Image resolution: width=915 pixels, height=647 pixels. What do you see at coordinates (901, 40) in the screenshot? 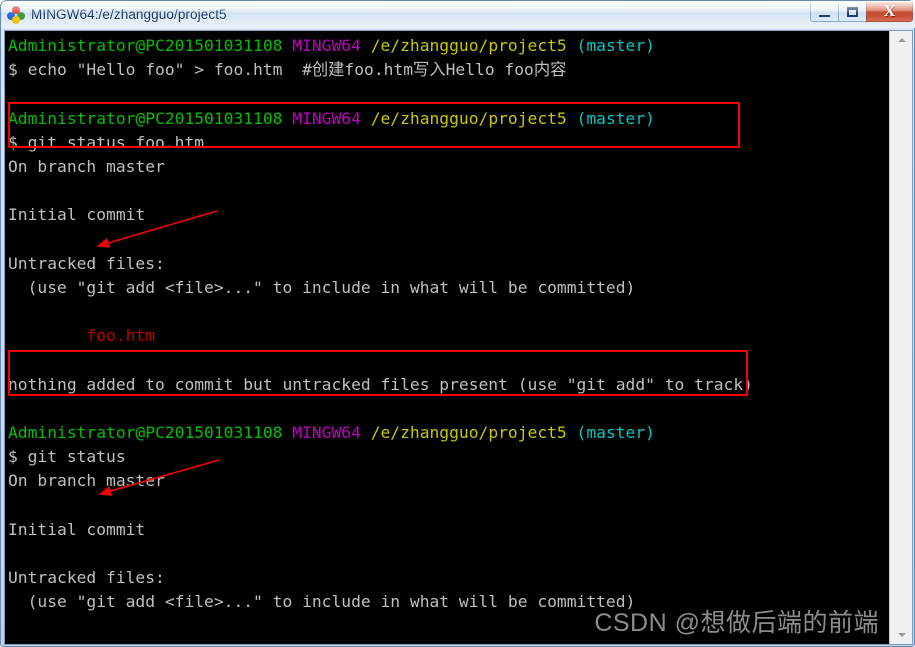
I see `scroll-up-arrow-icon` at bounding box center [901, 40].